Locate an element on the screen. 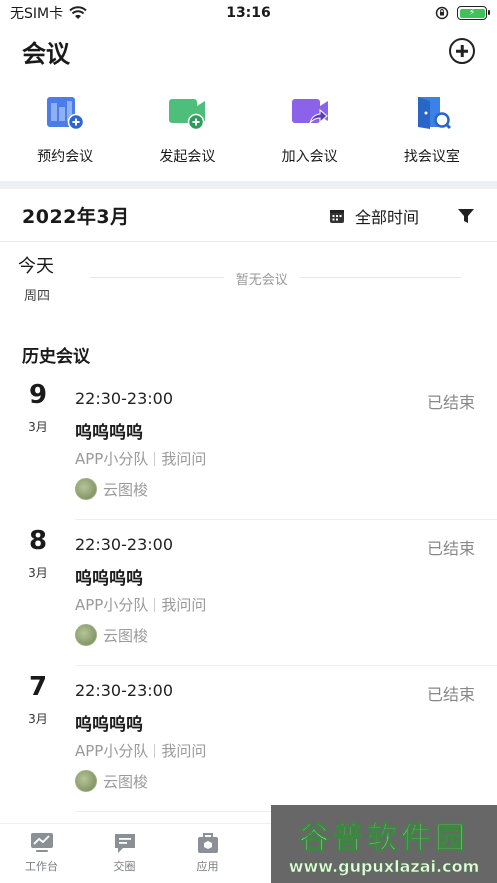 The width and height of the screenshot is (497, 883). start-meeting-icon is located at coordinates (187, 115).